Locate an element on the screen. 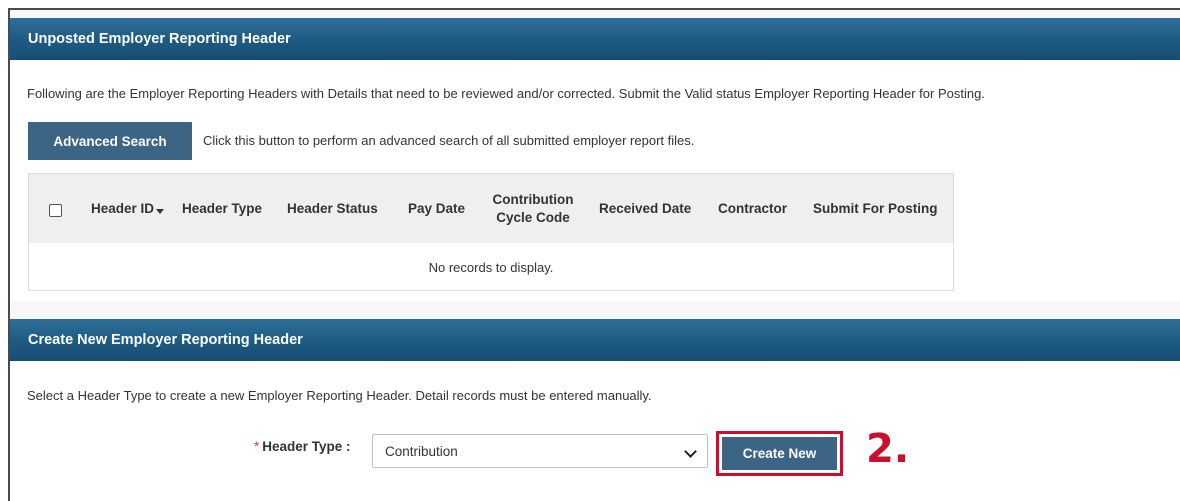 The height and width of the screenshot is (501, 1180). empty-table-message: No records to display. is located at coordinates (491, 267).